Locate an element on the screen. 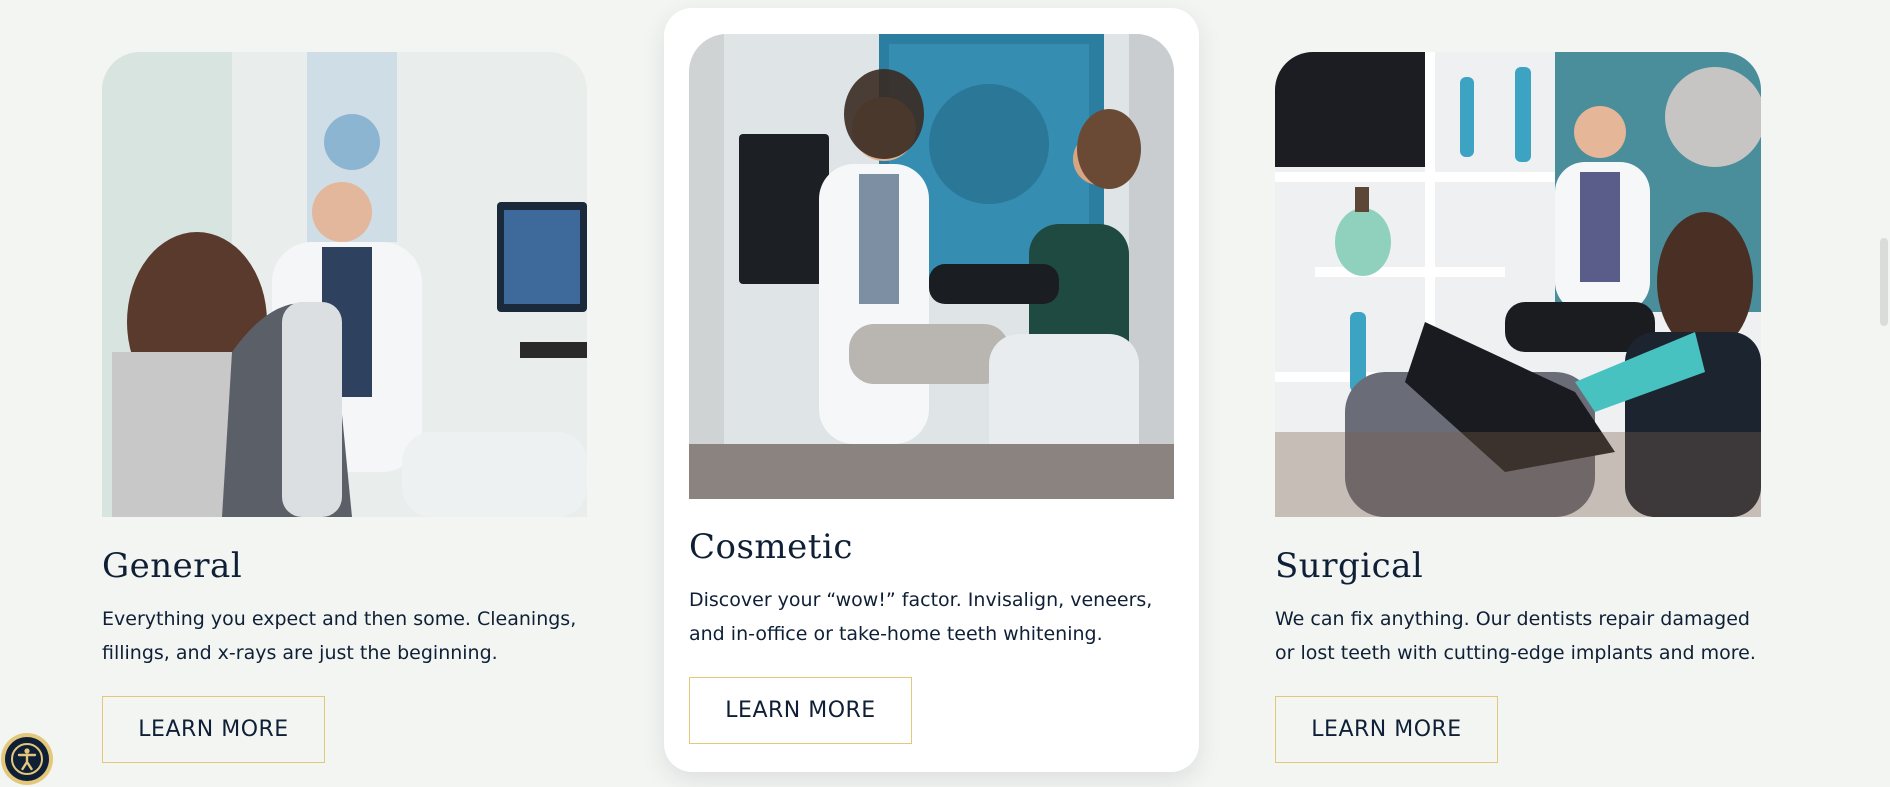 Image resolution: width=1890 pixels, height=787 pixels. card-title: Cosmetic is located at coordinates (771, 547).